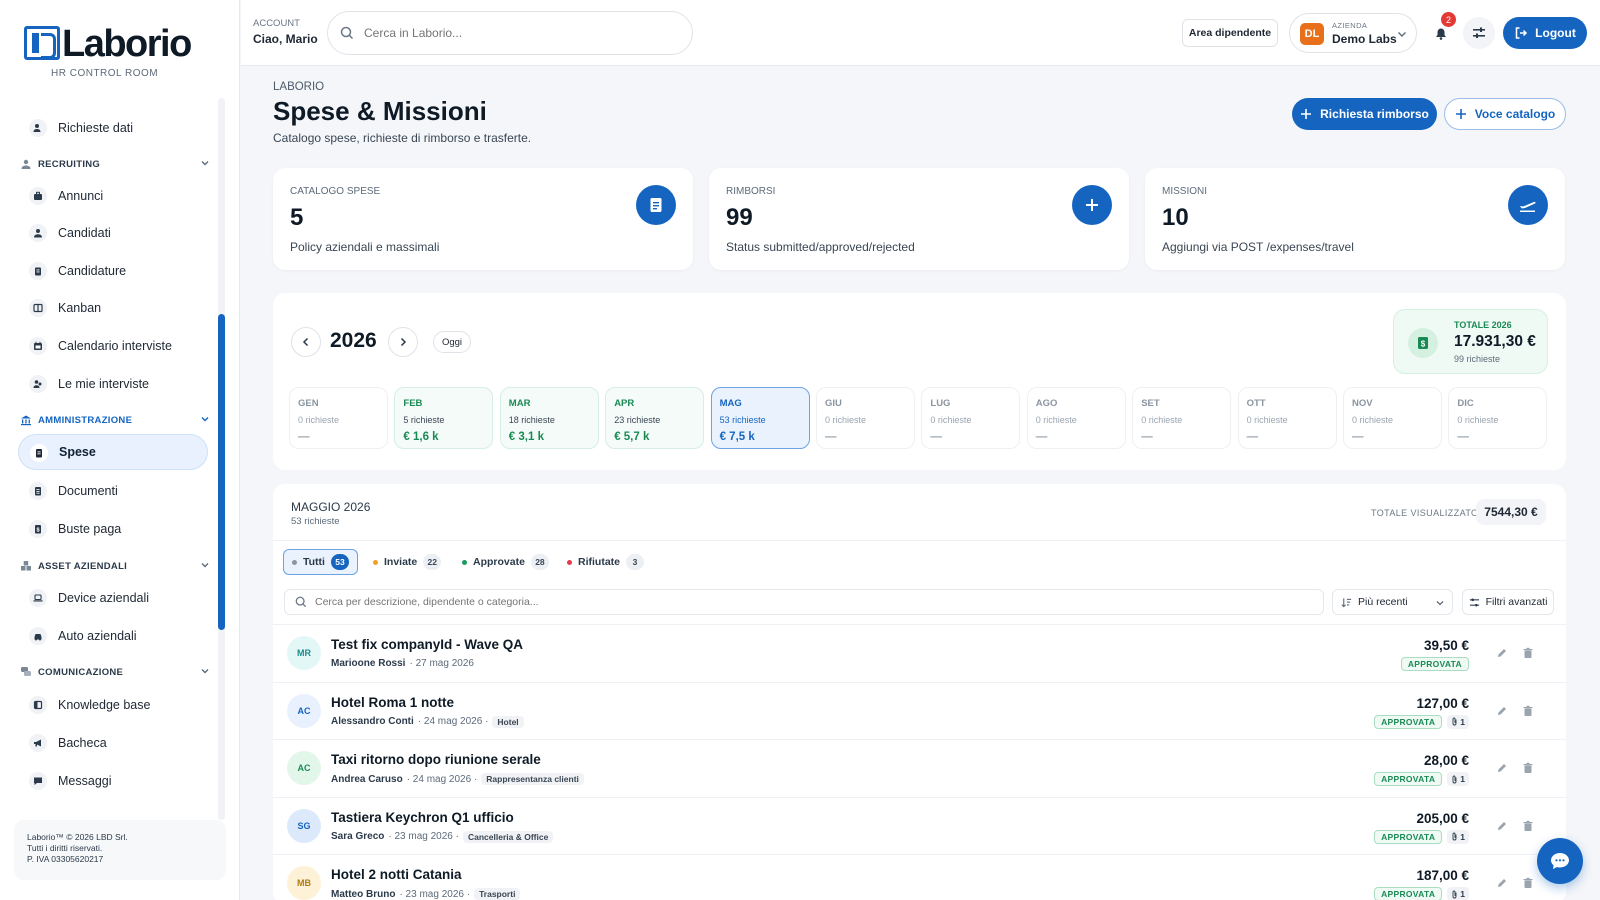 This screenshot has height=900, width=1600. Describe the element at coordinates (1560, 861) in the screenshot. I see `chat-fab-button` at that location.